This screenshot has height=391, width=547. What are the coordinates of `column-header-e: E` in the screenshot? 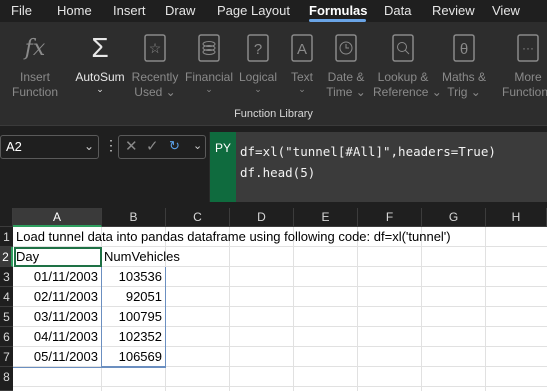 It's located at (326, 217).